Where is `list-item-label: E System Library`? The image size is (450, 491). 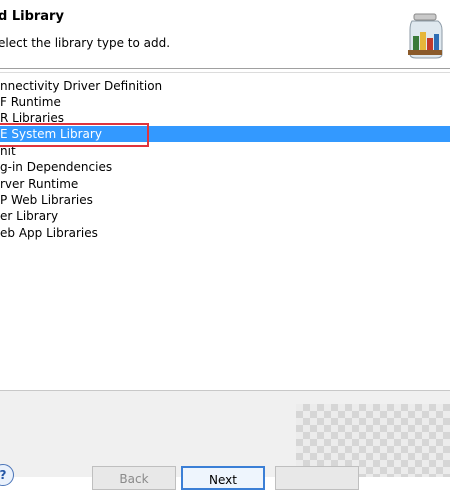 list-item-label: E System Library is located at coordinates (51, 134).